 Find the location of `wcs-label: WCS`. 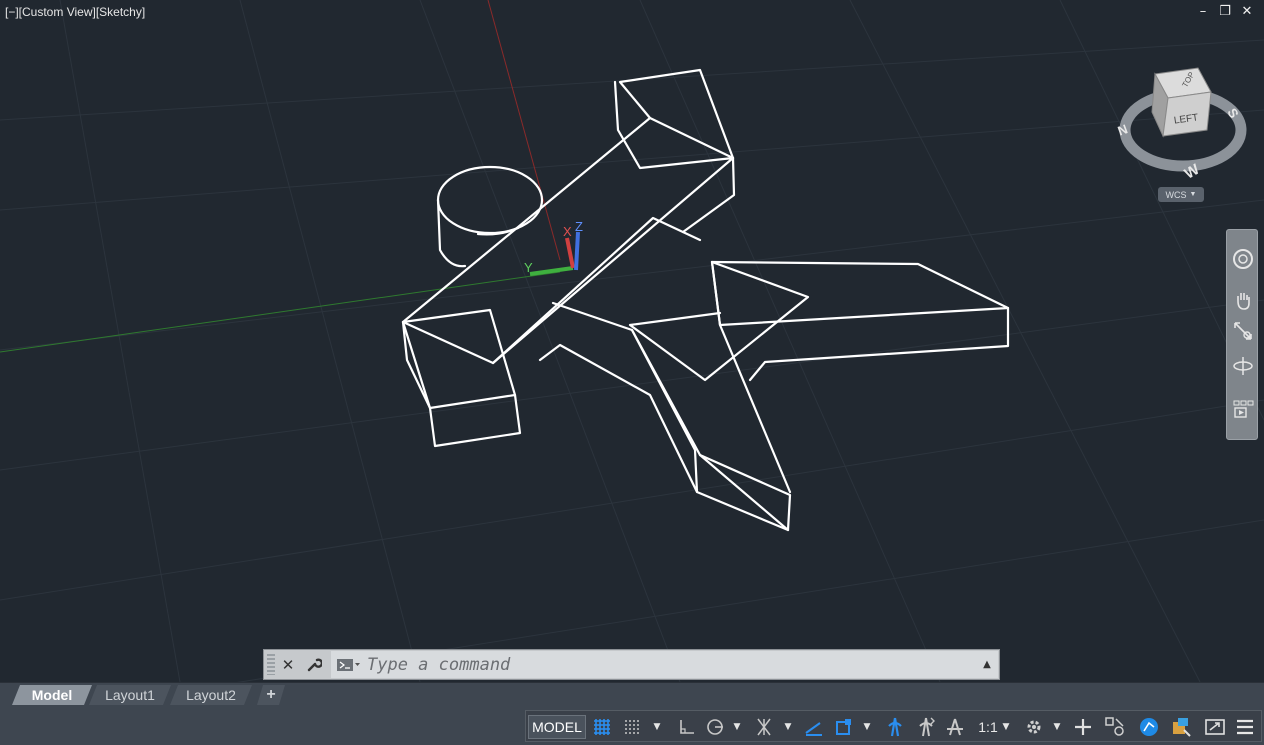

wcs-label: WCS is located at coordinates (1176, 194).